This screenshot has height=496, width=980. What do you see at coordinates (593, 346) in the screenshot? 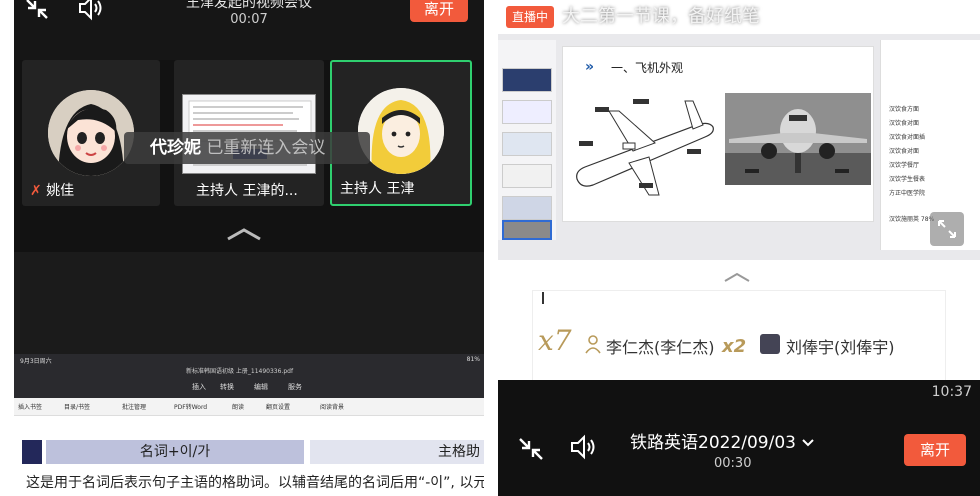
I see `user-icon` at bounding box center [593, 346].